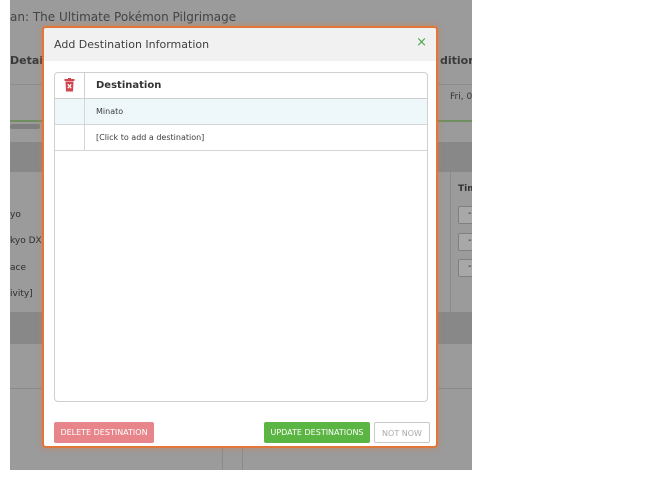  Describe the element at coordinates (240, 44) in the screenshot. I see `modal-header: Add Destination Information ×` at that location.